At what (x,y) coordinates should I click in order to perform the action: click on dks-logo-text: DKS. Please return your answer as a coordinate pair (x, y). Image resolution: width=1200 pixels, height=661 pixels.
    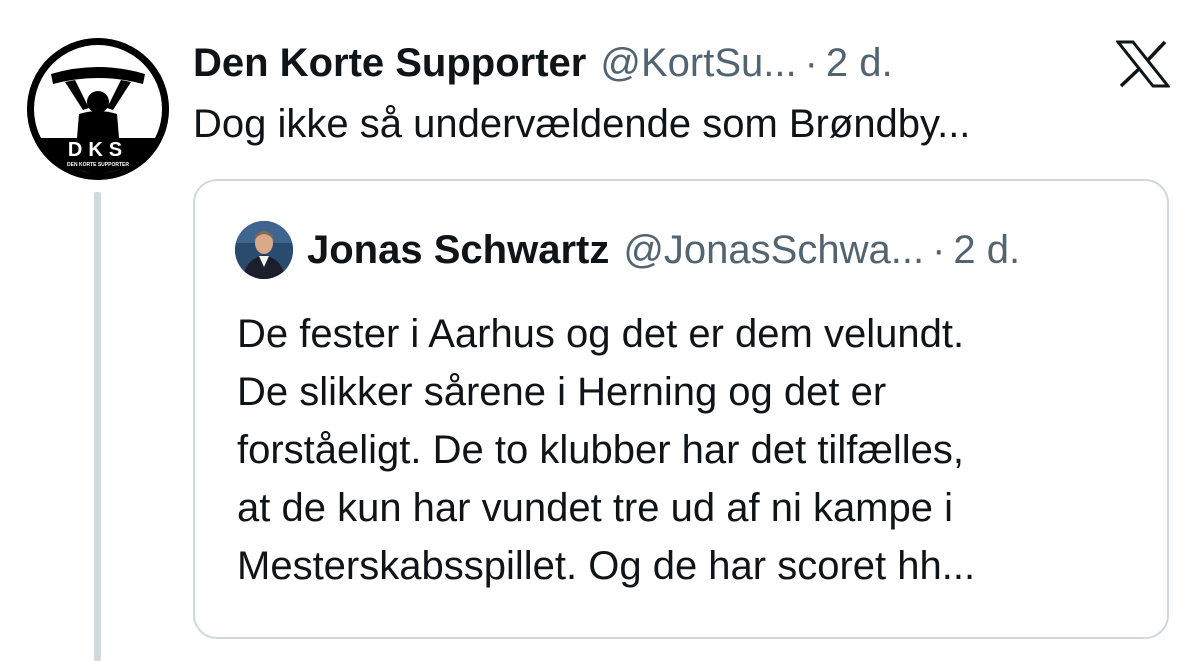
    Looking at the image, I should click on (98, 150).